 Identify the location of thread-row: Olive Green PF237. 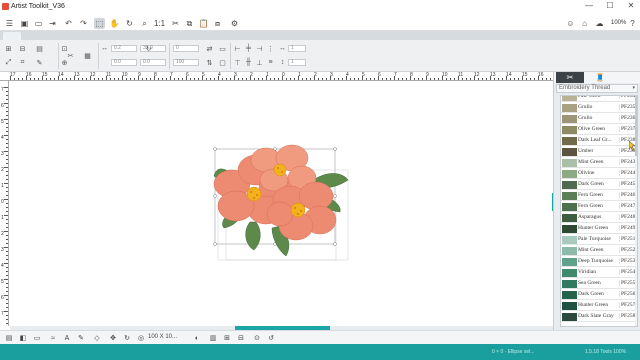
(599, 130).